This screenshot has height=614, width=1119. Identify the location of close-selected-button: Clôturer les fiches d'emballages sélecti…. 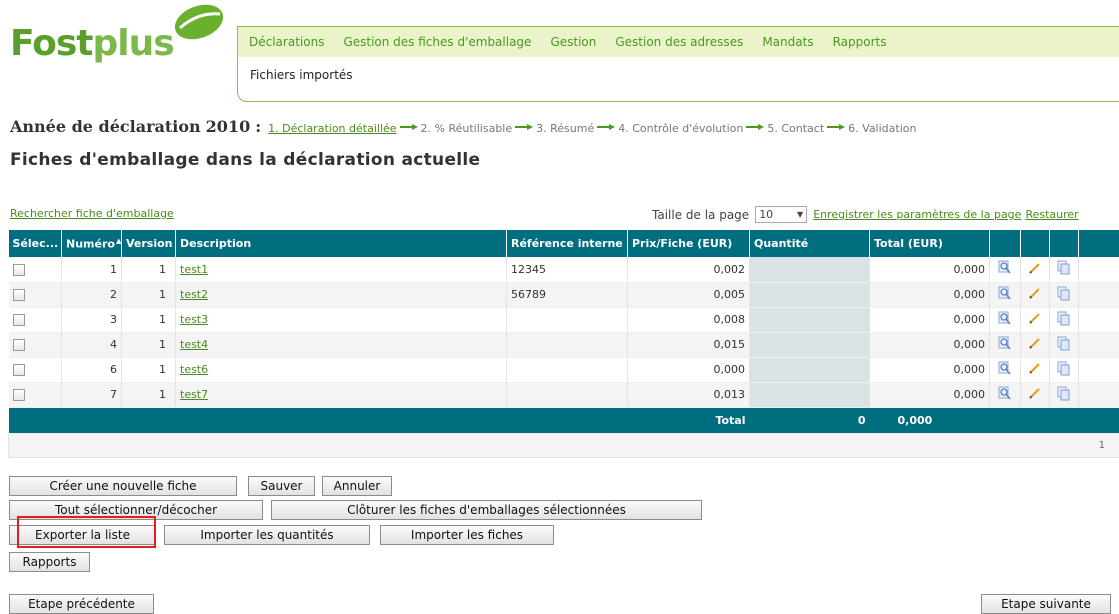
(486, 510).